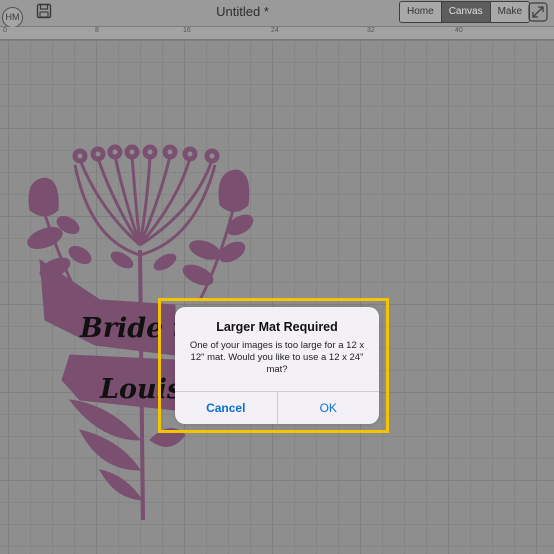 This screenshot has height=554, width=554. Describe the element at coordinates (277, 327) in the screenshot. I see `dialog-title: Larger Mat Required` at that location.